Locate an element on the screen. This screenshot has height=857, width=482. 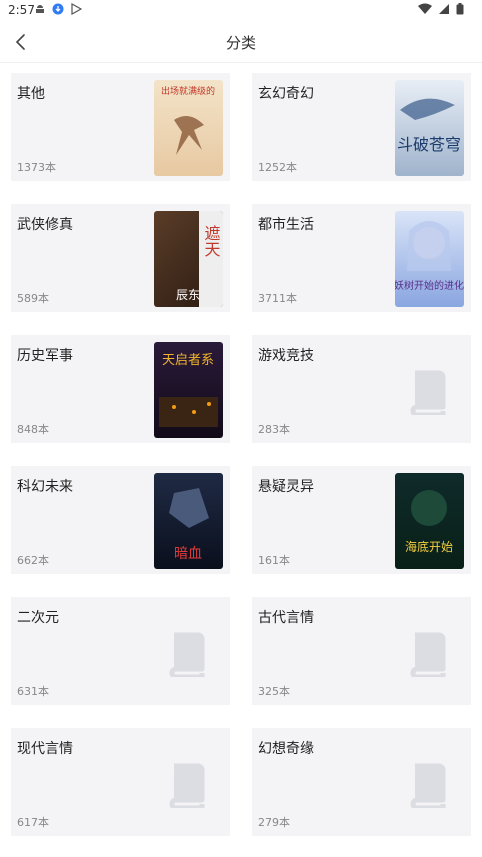
download-icon is located at coordinates (58, 9).